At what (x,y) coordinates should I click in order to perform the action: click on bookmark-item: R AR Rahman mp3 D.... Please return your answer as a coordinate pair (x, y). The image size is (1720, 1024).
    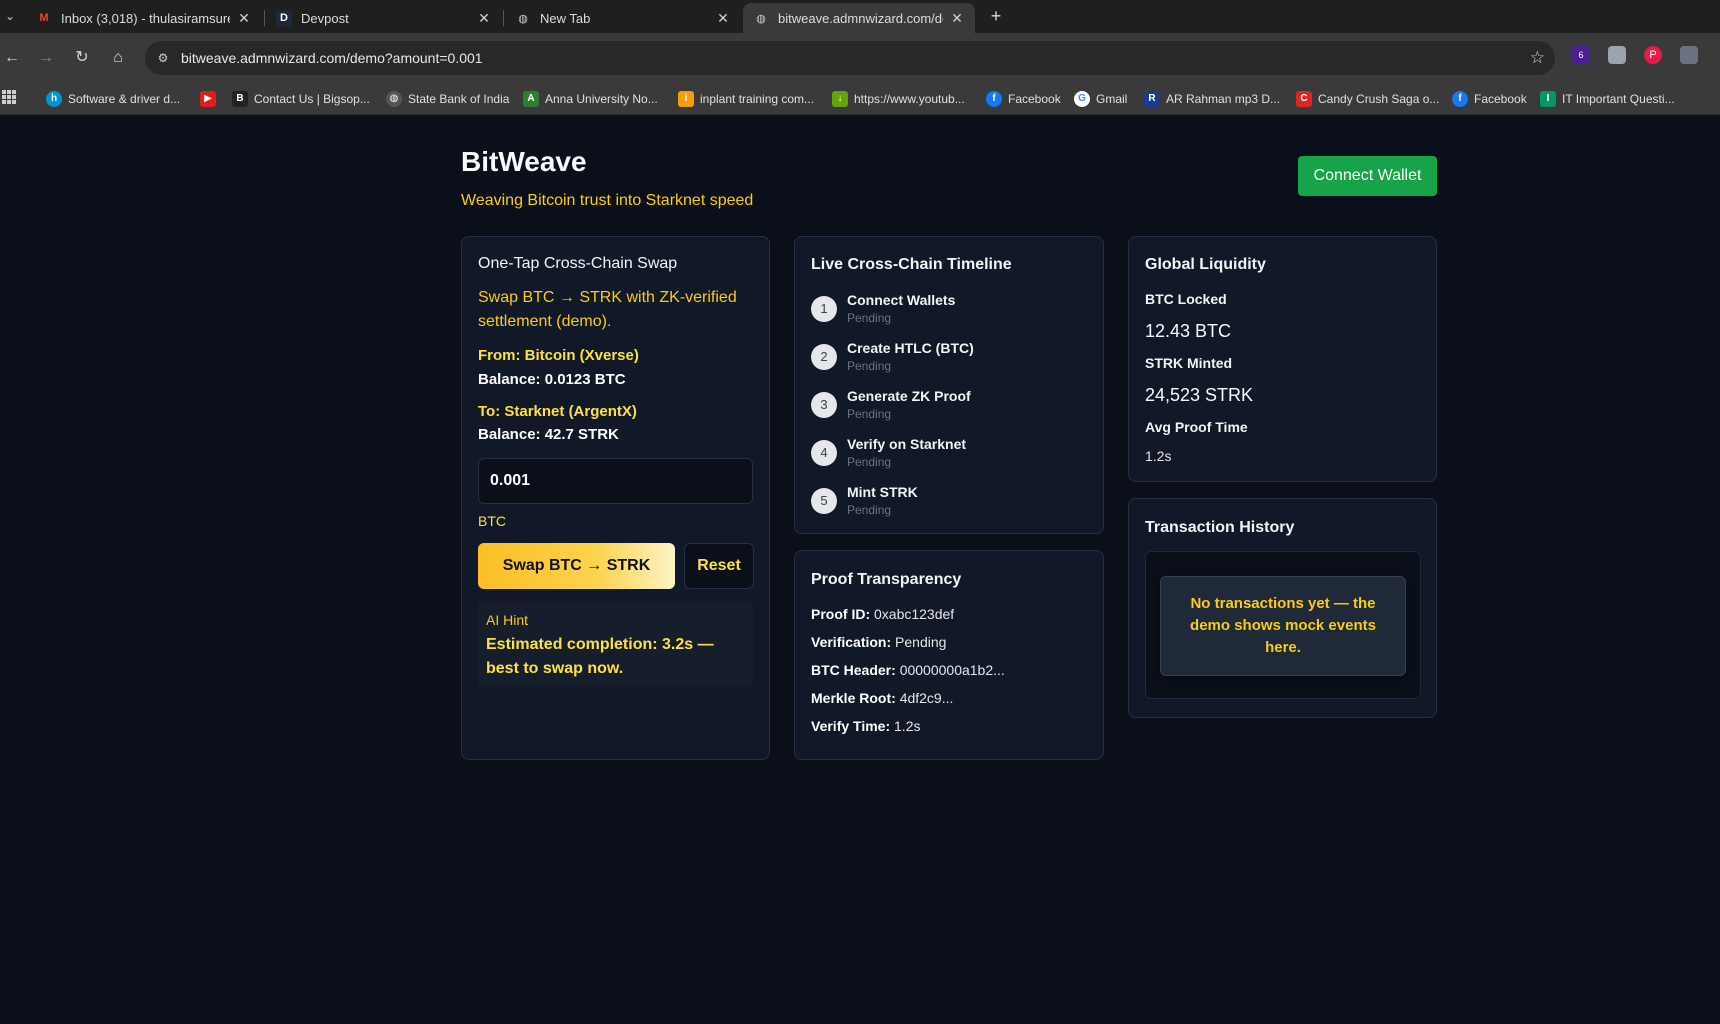
    Looking at the image, I should click on (1212, 99).